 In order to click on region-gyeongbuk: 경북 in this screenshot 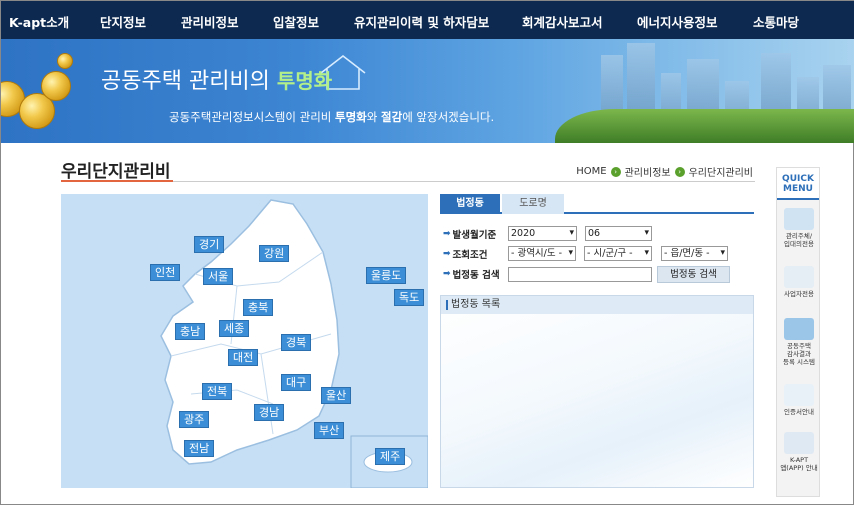, I will do `click(296, 342)`.